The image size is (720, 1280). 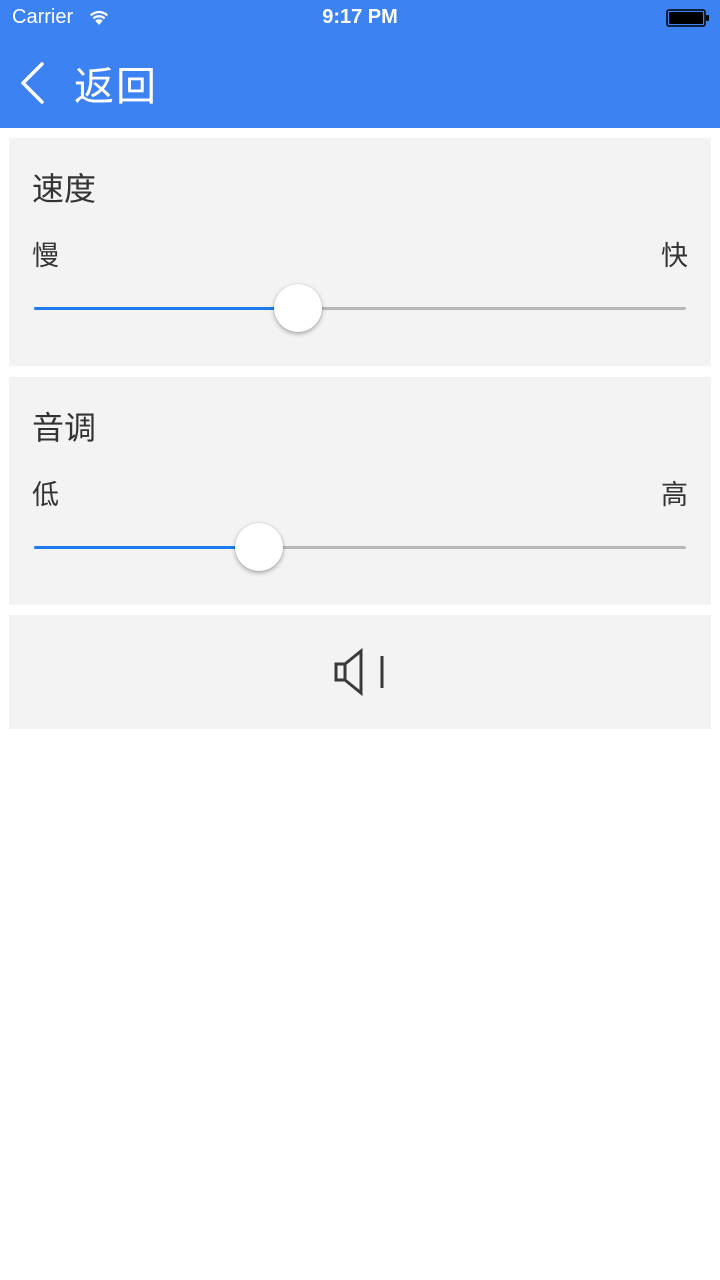 I want to click on pitch-slider-fill, so click(x=146, y=547).